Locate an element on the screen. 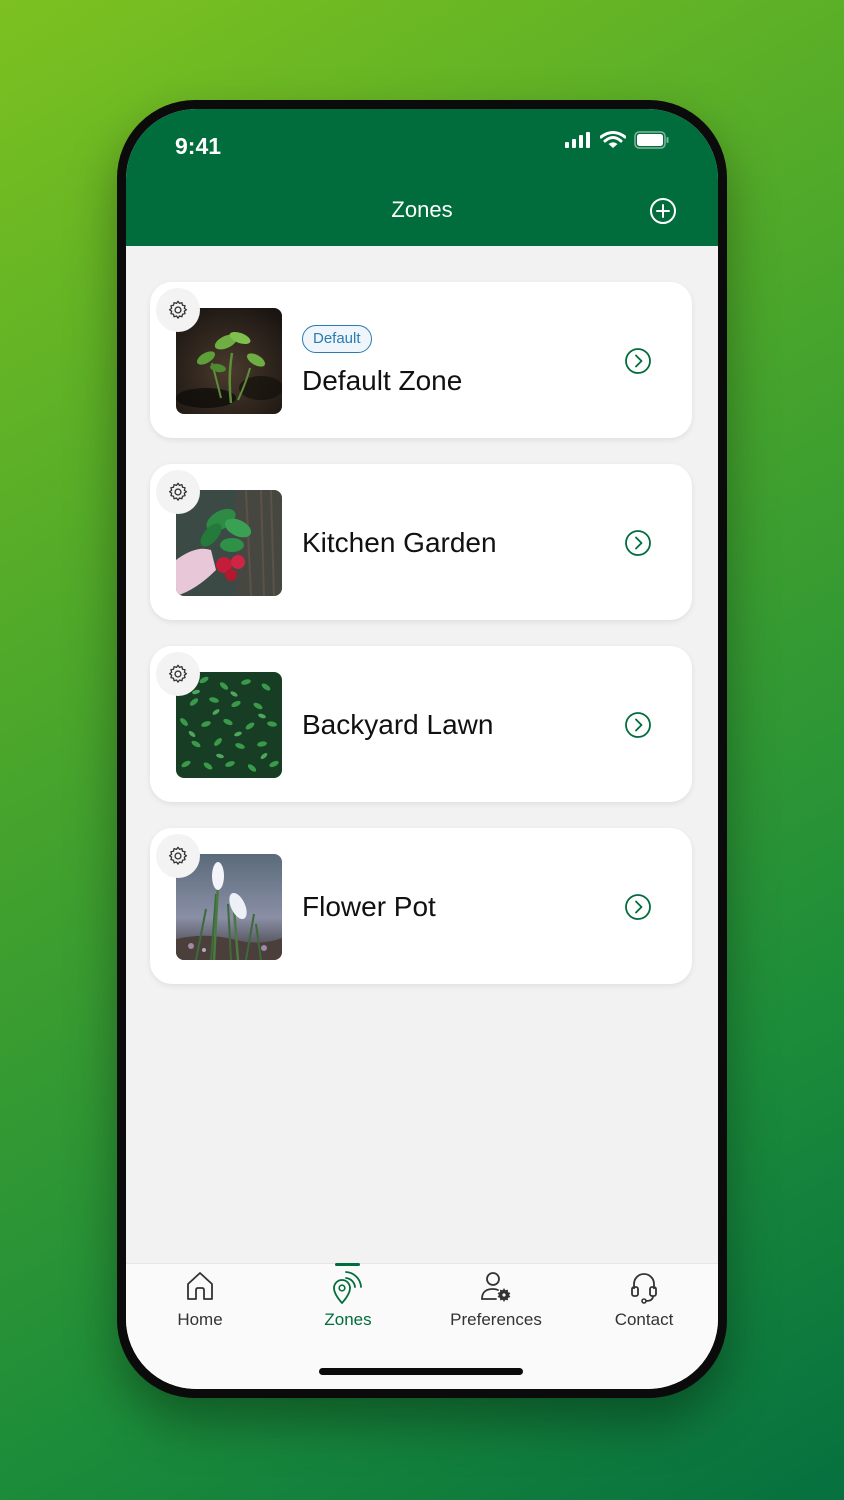 The image size is (844, 1500). tab-zones: Zones is located at coordinates (348, 1303).